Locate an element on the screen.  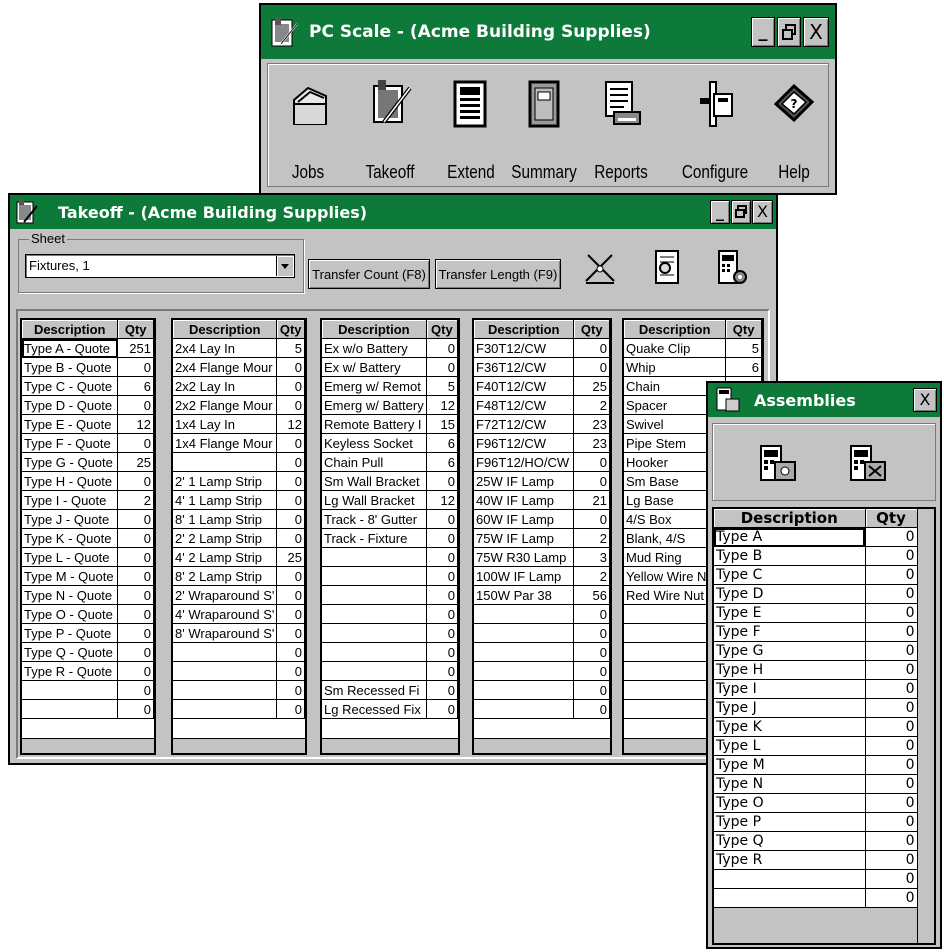
add-assembly-icon is located at coordinates (777, 465).